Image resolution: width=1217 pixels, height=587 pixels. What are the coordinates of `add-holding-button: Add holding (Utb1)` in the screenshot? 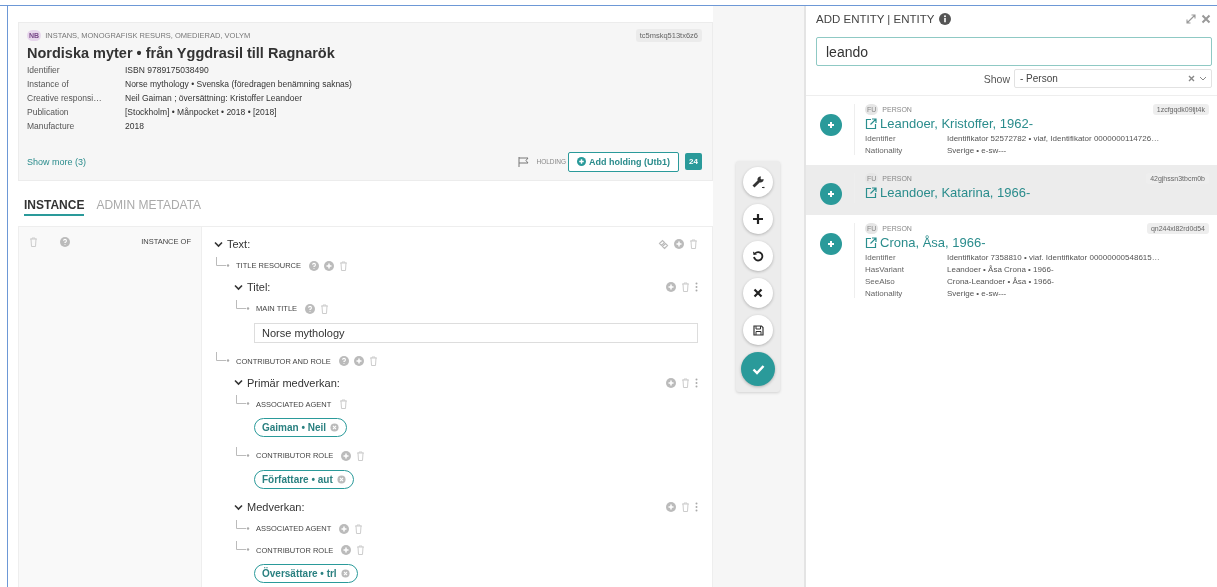 It's located at (624, 161).